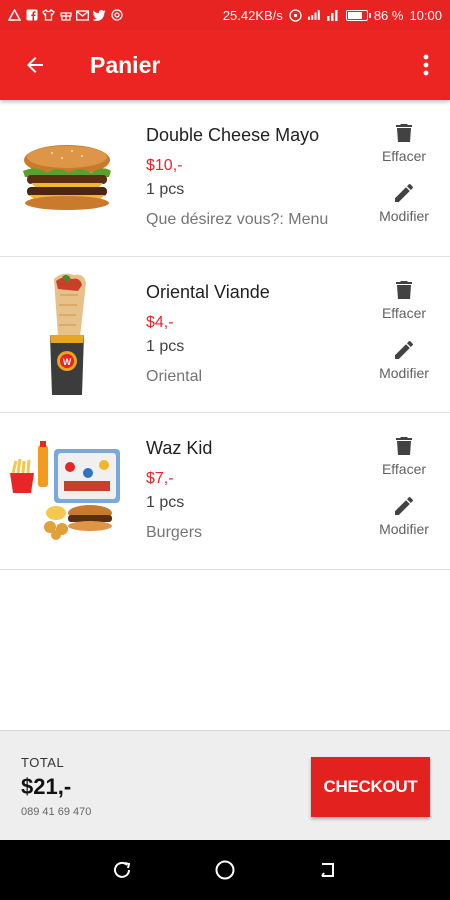 Image resolution: width=450 pixels, height=900 pixels. Describe the element at coordinates (67, 491) in the screenshot. I see `kids-meal-image` at that location.